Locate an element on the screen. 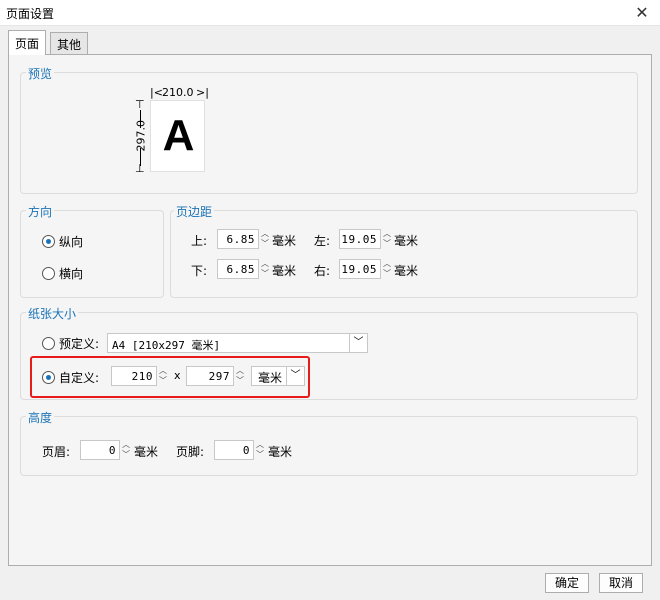  preview-letter: A is located at coordinates (178, 135).